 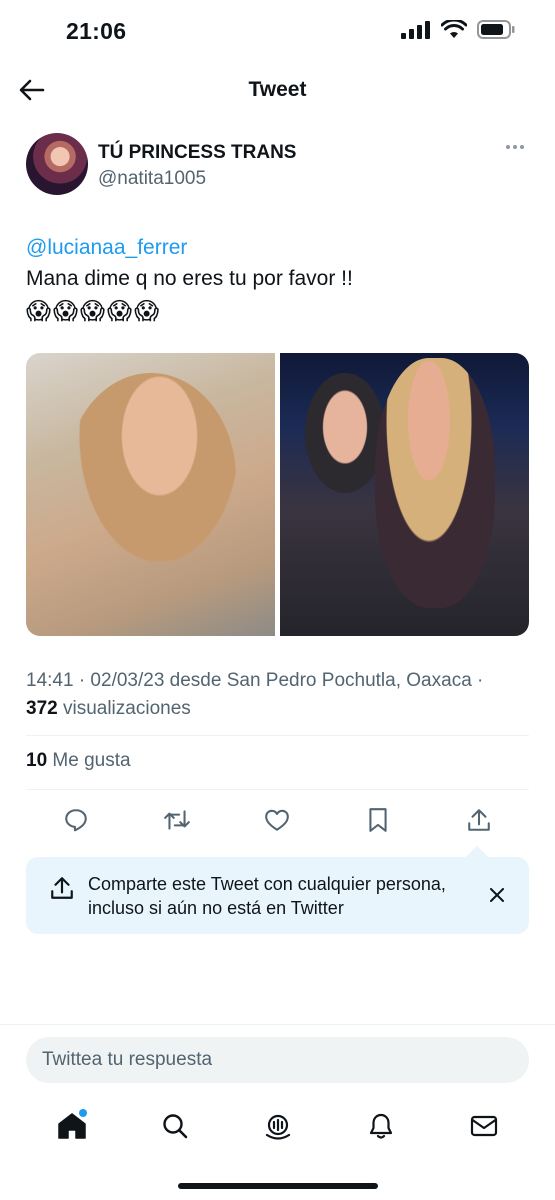 What do you see at coordinates (508, 147) in the screenshot?
I see `more-dots-icon` at bounding box center [508, 147].